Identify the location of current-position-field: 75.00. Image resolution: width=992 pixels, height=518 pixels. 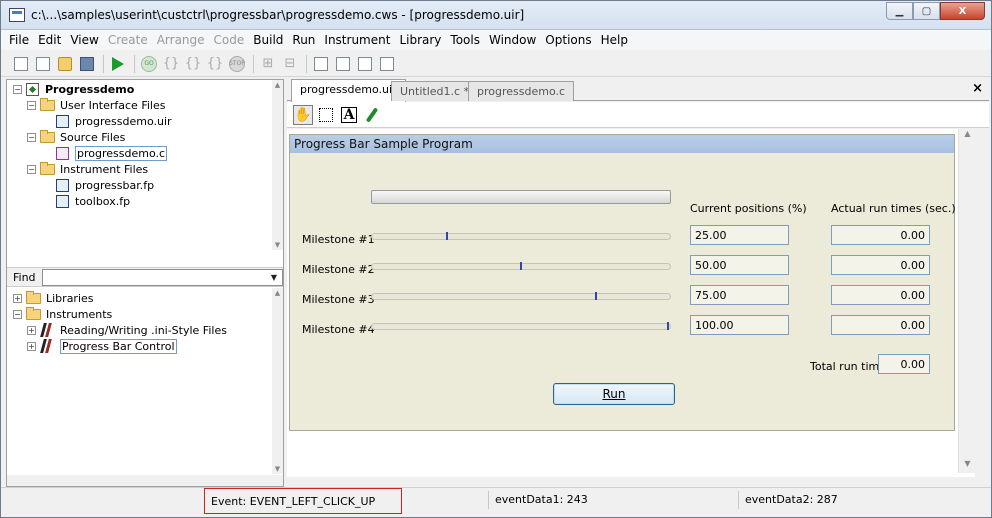
(739, 295).